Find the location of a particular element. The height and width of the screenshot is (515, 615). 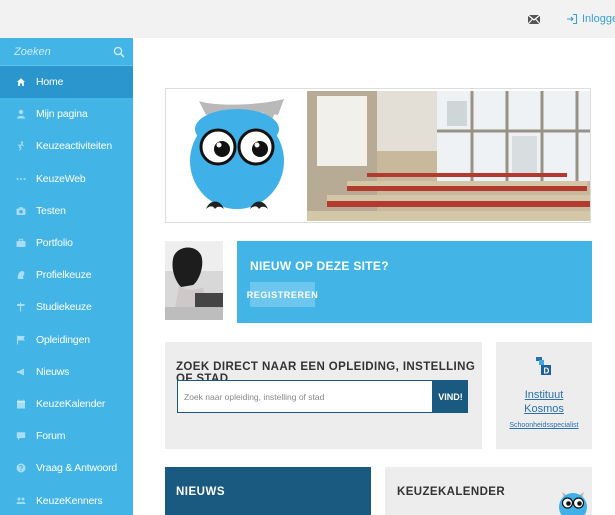

login-label: Inloggen is located at coordinates (598, 19).